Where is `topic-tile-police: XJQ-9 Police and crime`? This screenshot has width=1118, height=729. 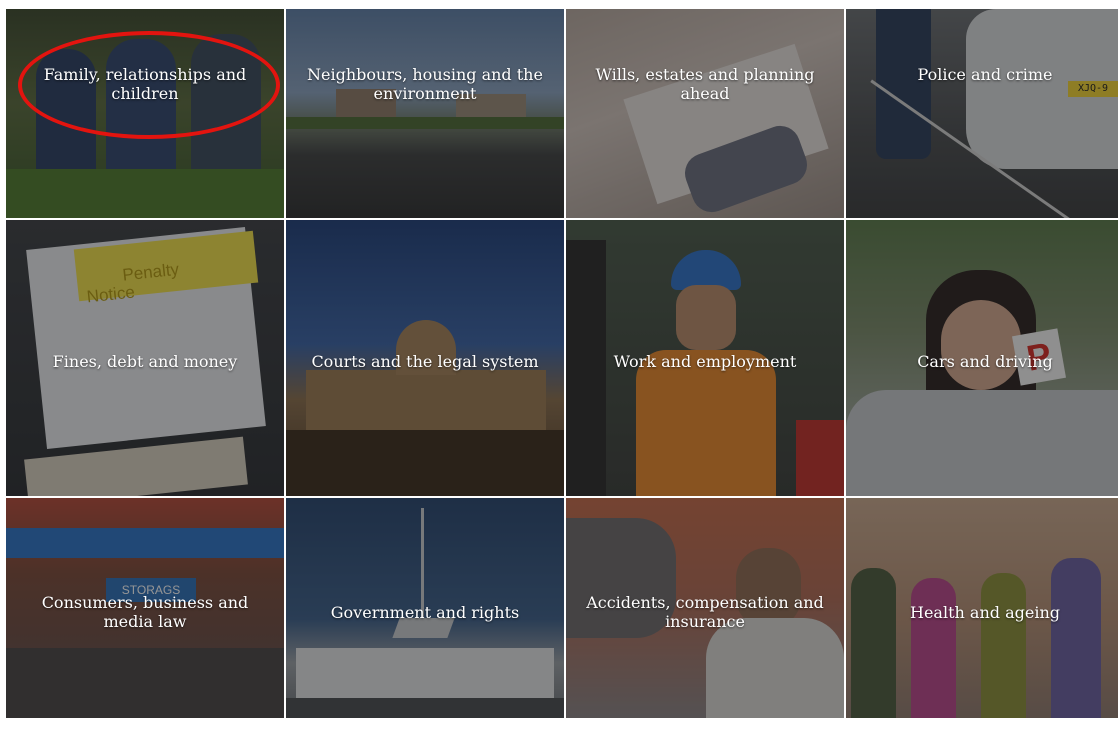
topic-tile-police: XJQ-9 Police and crime is located at coordinates (982, 113).